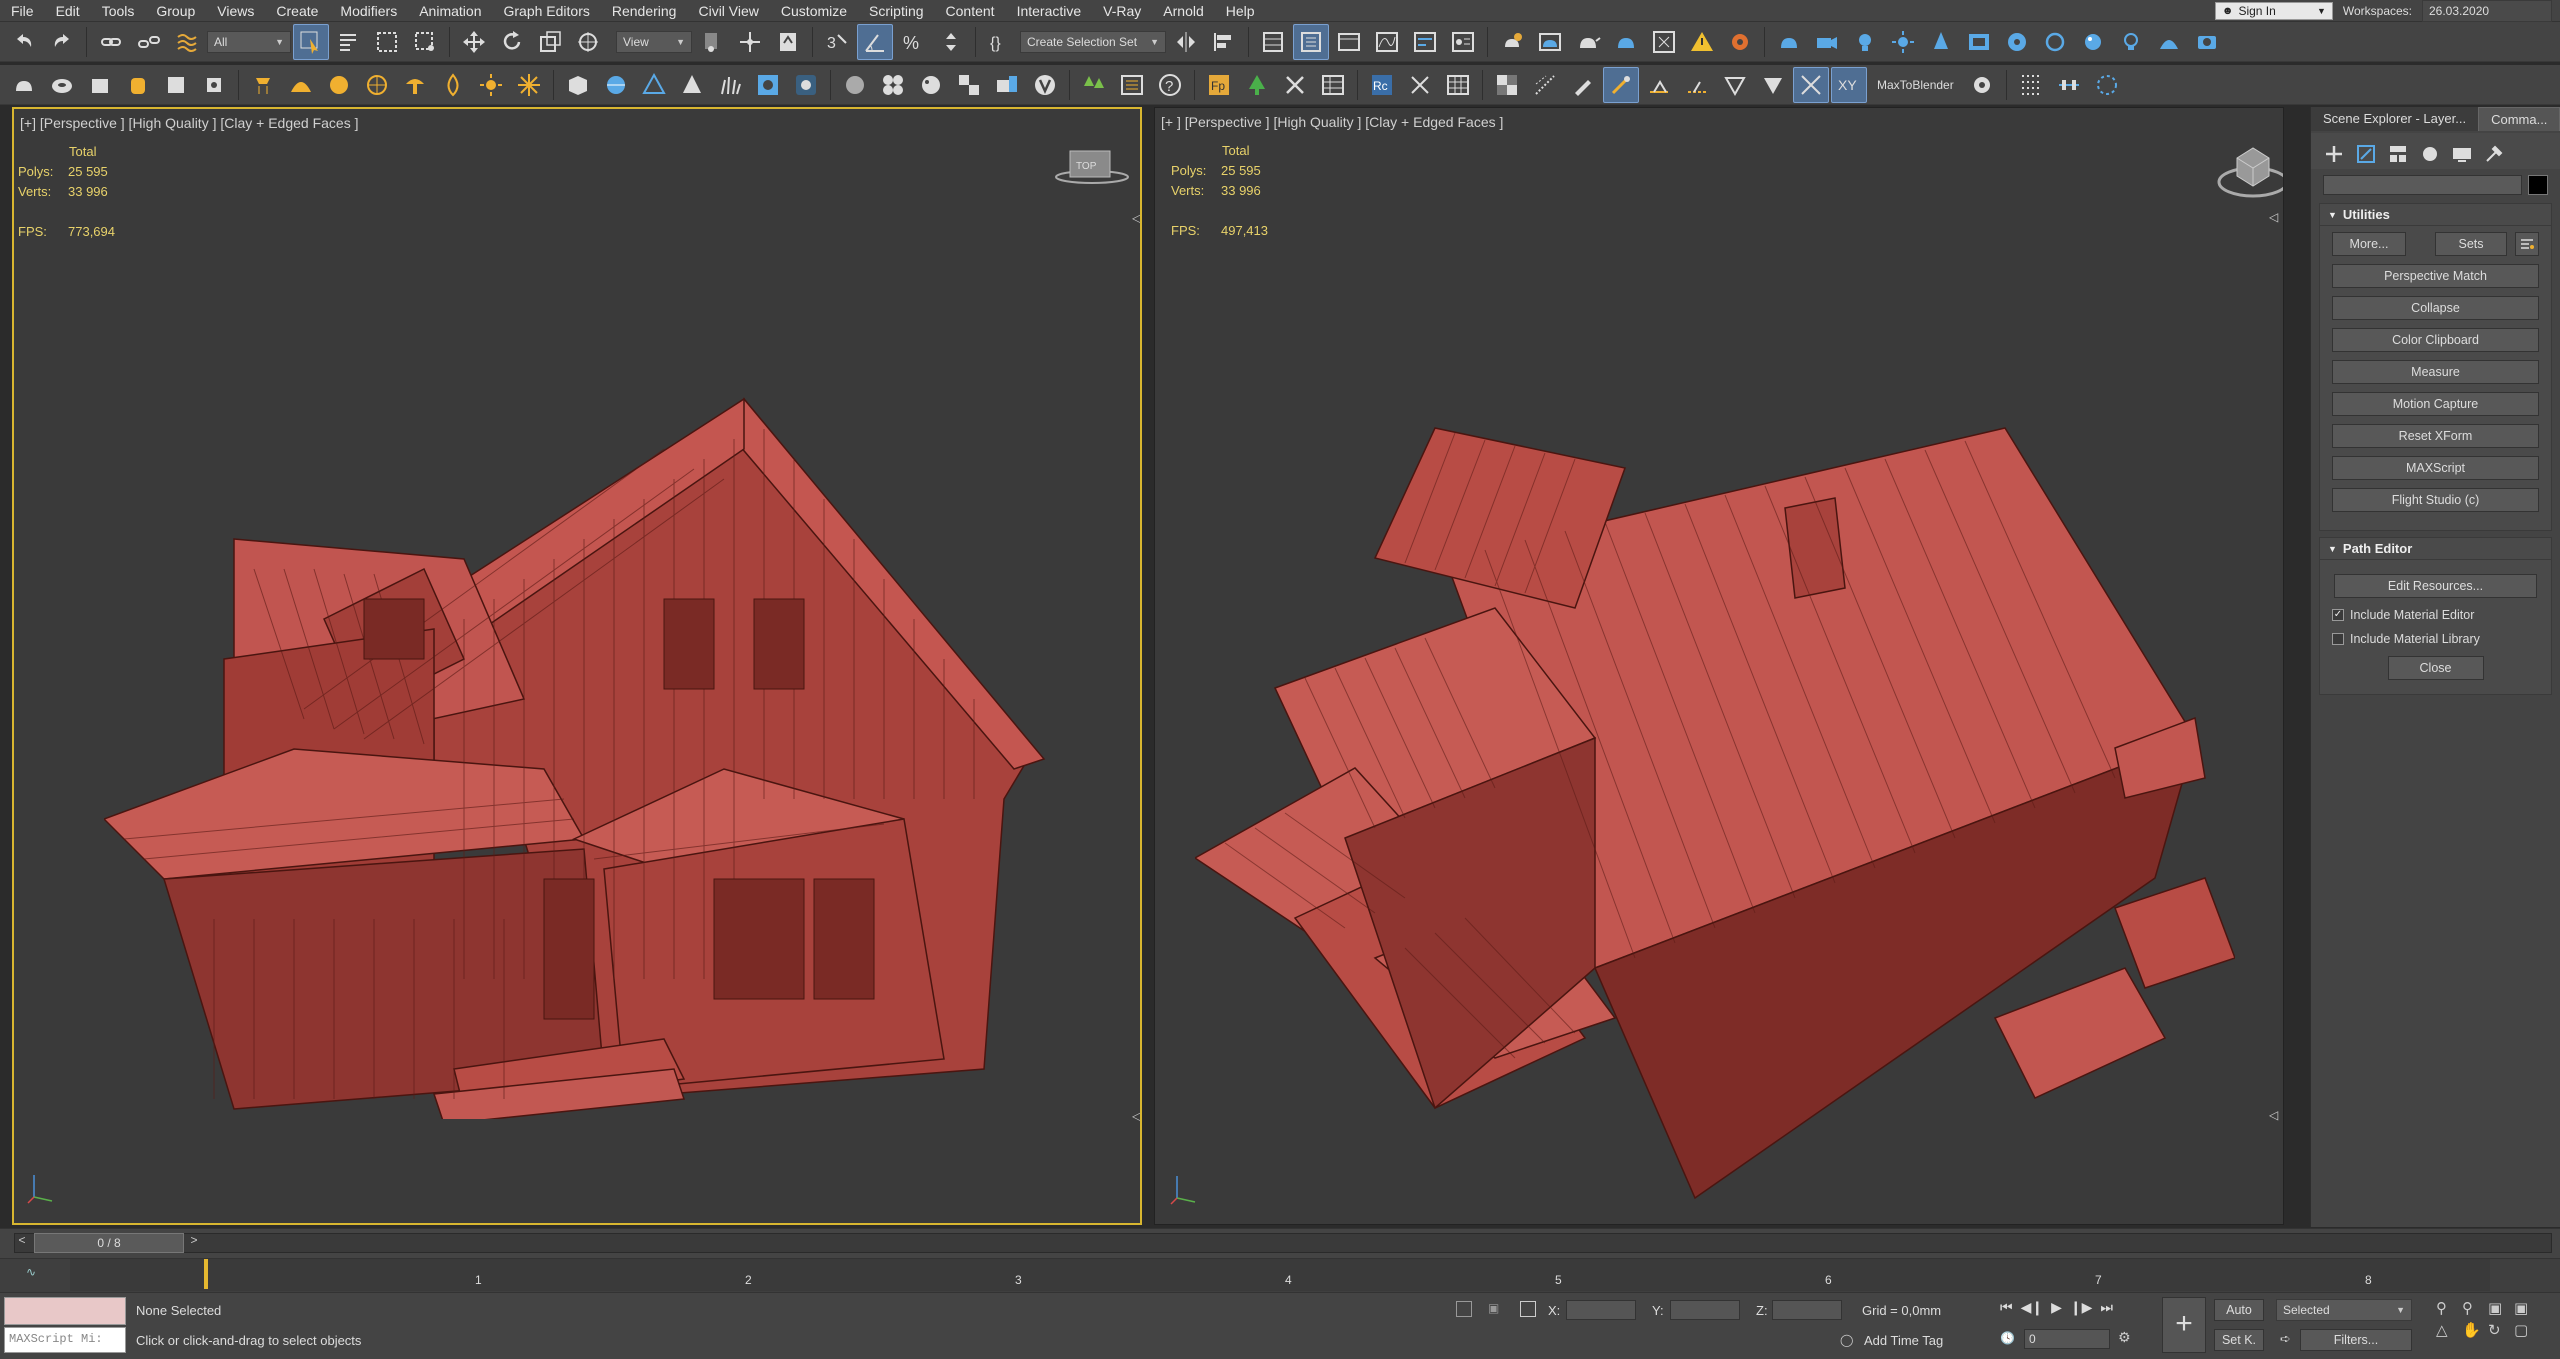  I want to click on help-button: ?, so click(1170, 85).